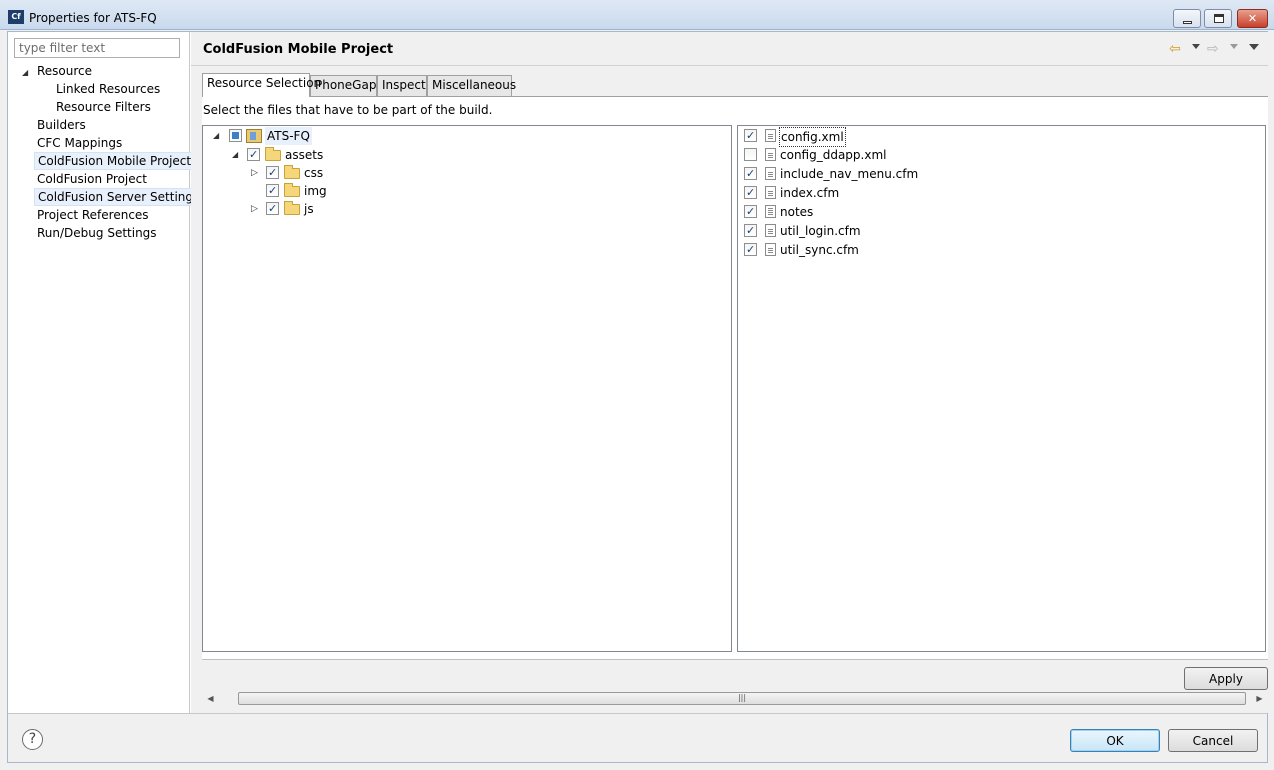  What do you see at coordinates (314, 173) in the screenshot?
I see `tree-item-label: css` at bounding box center [314, 173].